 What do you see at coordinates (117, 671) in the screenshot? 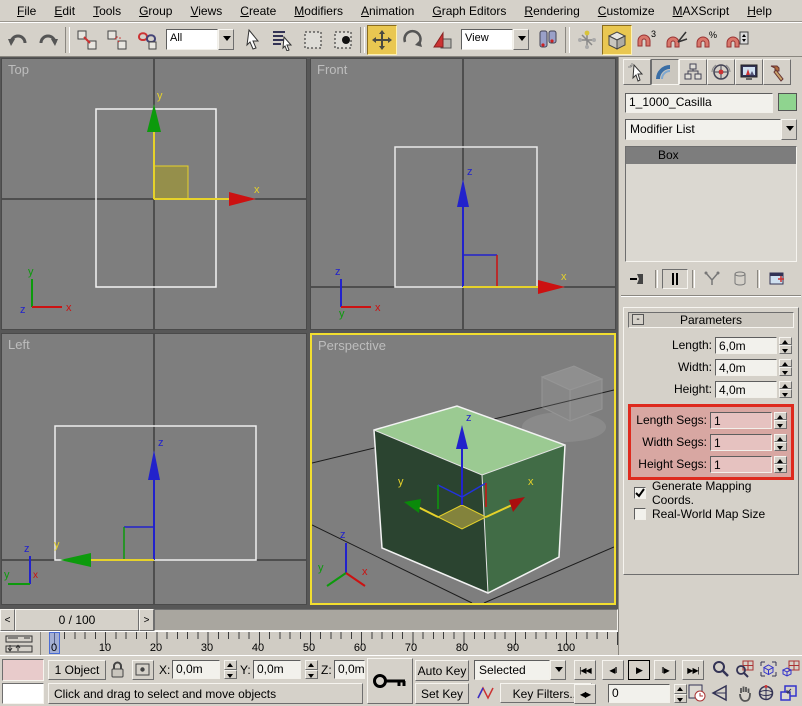
I see `selection-lock-icon` at bounding box center [117, 671].